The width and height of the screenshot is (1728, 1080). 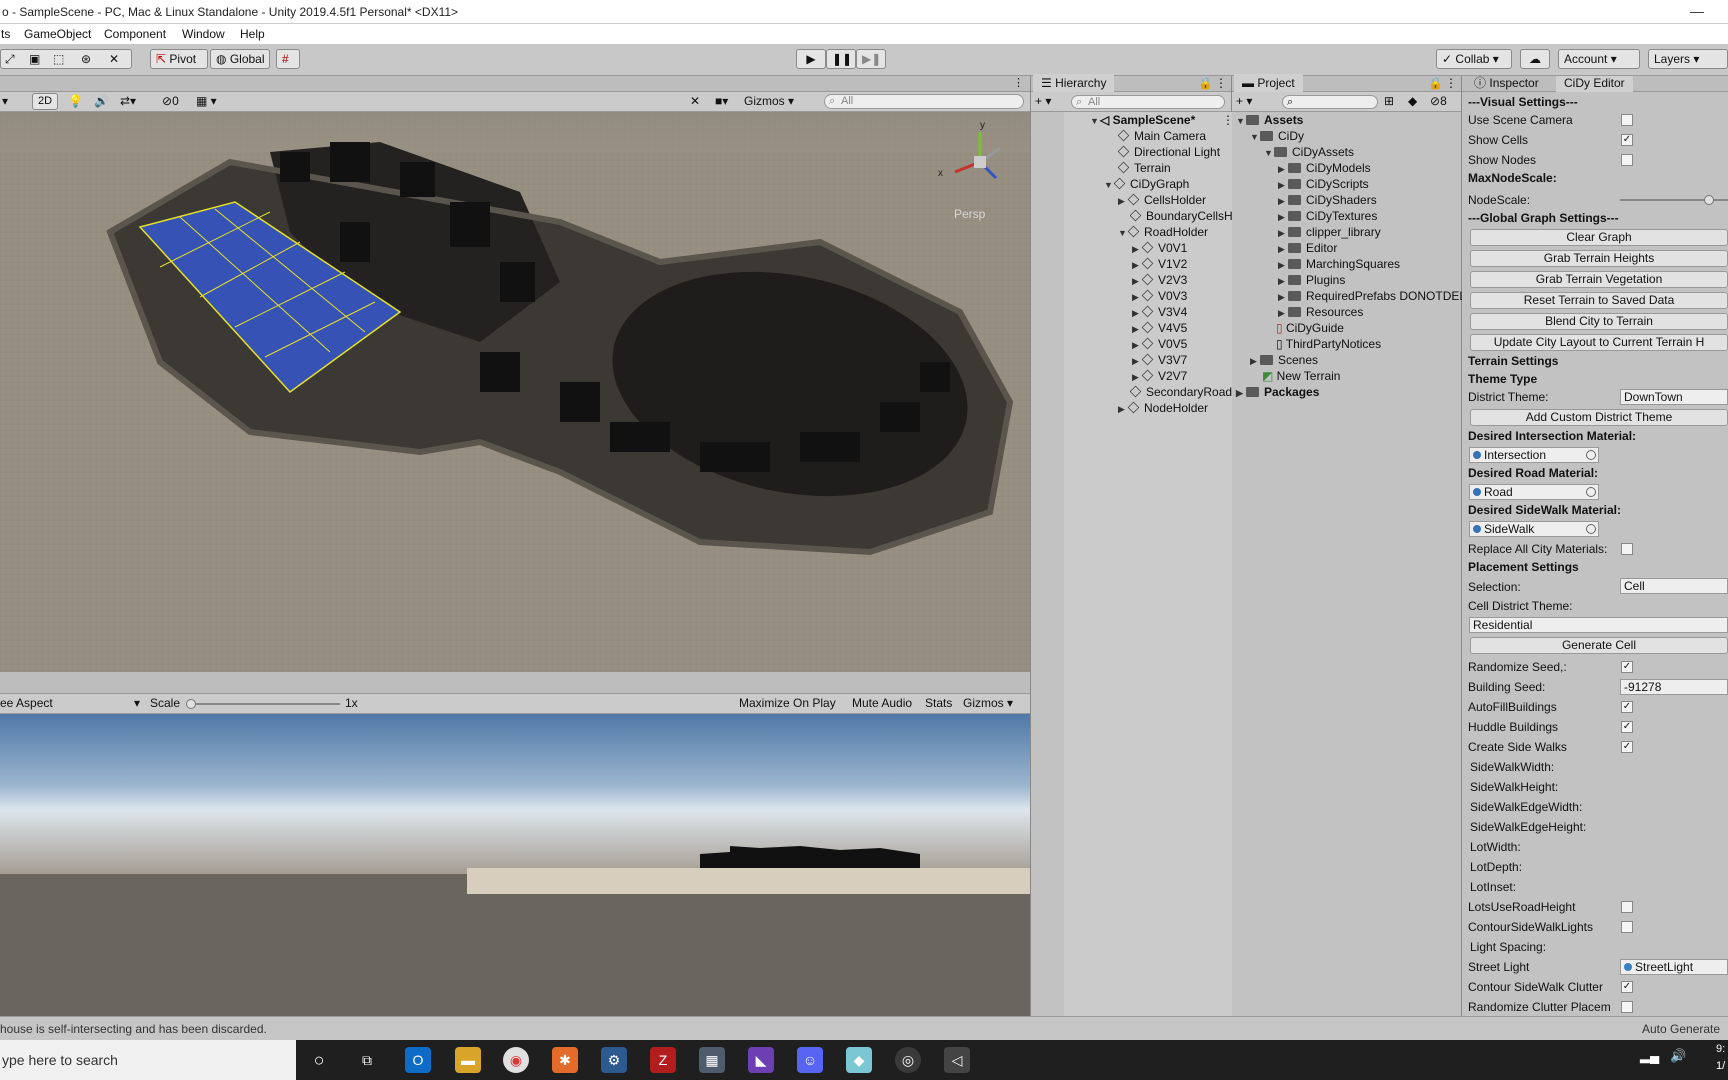 What do you see at coordinates (1327, 216) in the screenshot?
I see `project-item-cidytextures: ▶ CiDyTextures` at bounding box center [1327, 216].